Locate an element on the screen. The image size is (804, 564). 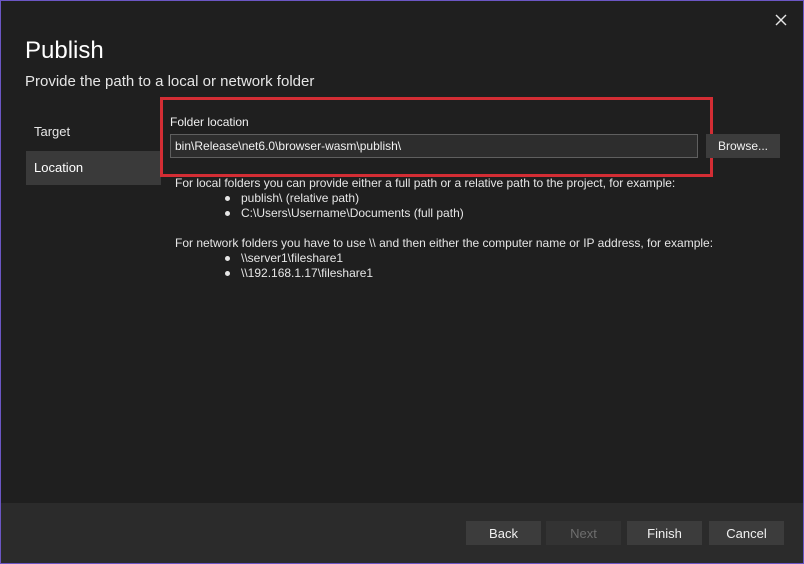
list-item: C:\Users\Username\Documents (full path) is located at coordinates (480, 213).